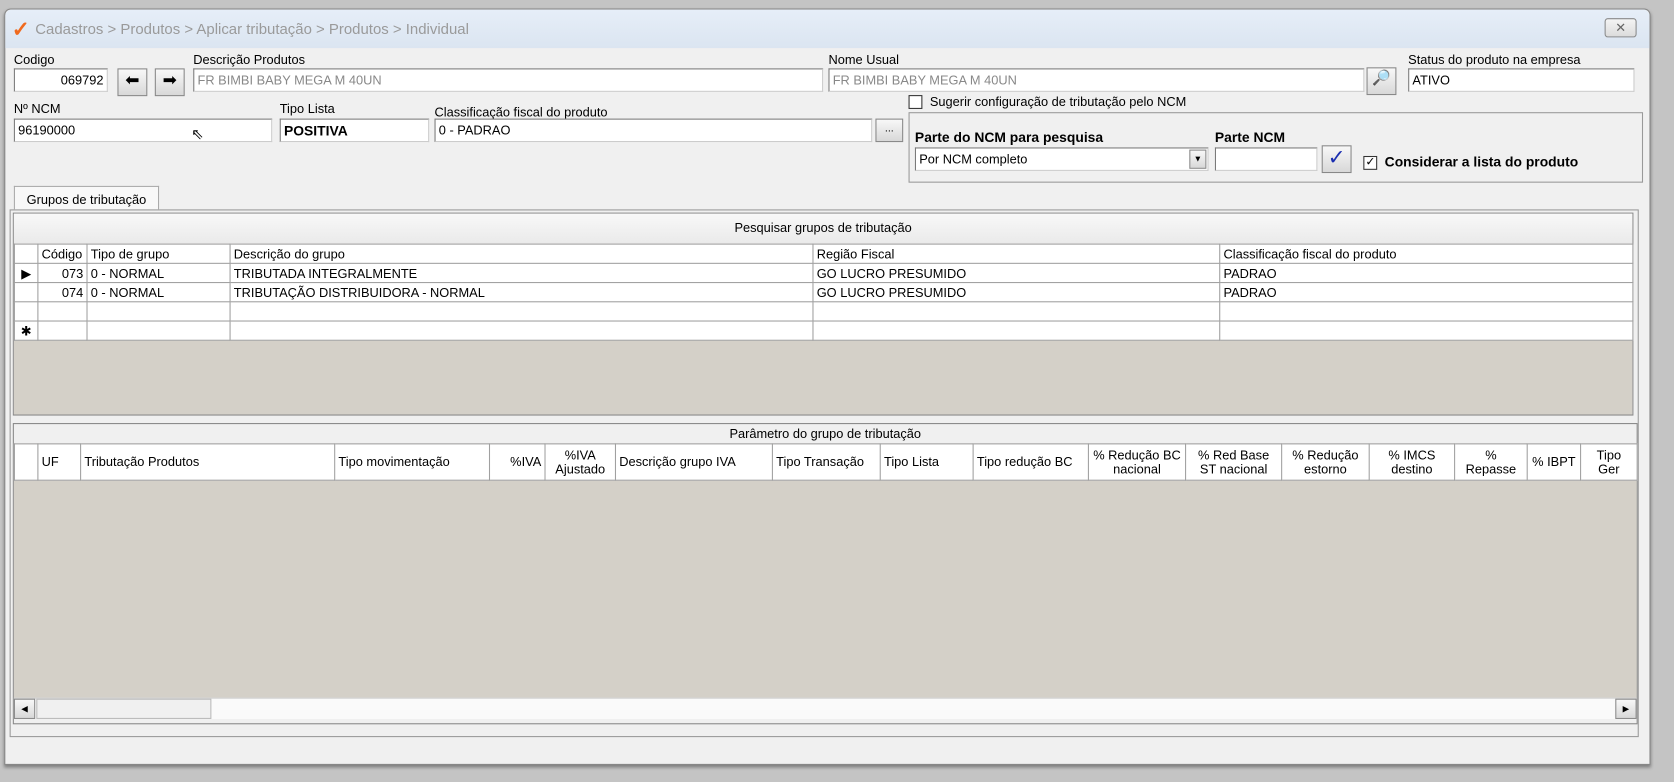 The image size is (1674, 782). Describe the element at coordinates (1412, 462) in the screenshot. I see `column-header: % IMCS destino` at that location.